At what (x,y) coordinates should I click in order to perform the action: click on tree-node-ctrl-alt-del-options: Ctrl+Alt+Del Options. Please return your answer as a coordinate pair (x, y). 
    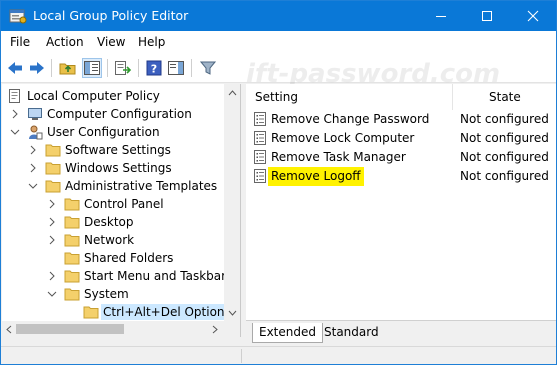
    Looking at the image, I should click on (117, 312).